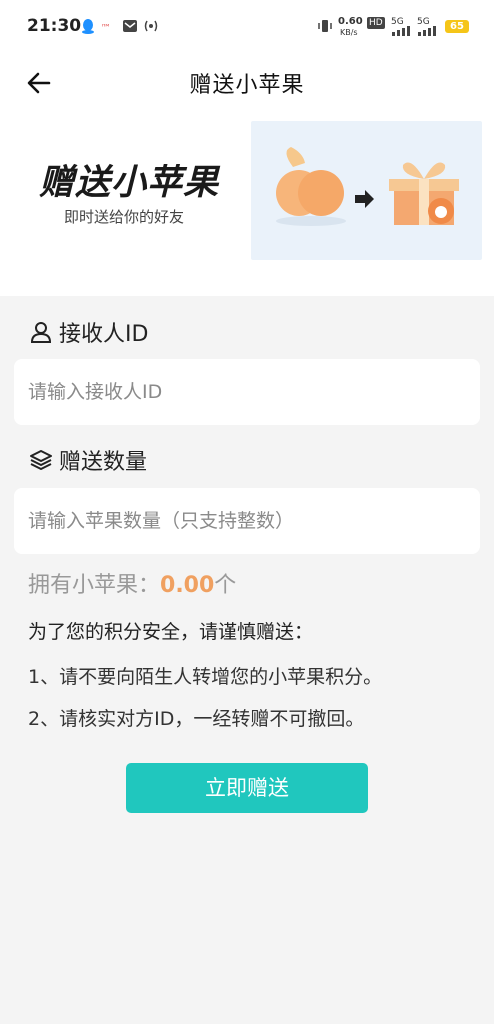 Image resolution: width=494 pixels, height=1024 pixels. What do you see at coordinates (104, 334) in the screenshot?
I see `recipient-label: 接收人ID` at bounding box center [104, 334].